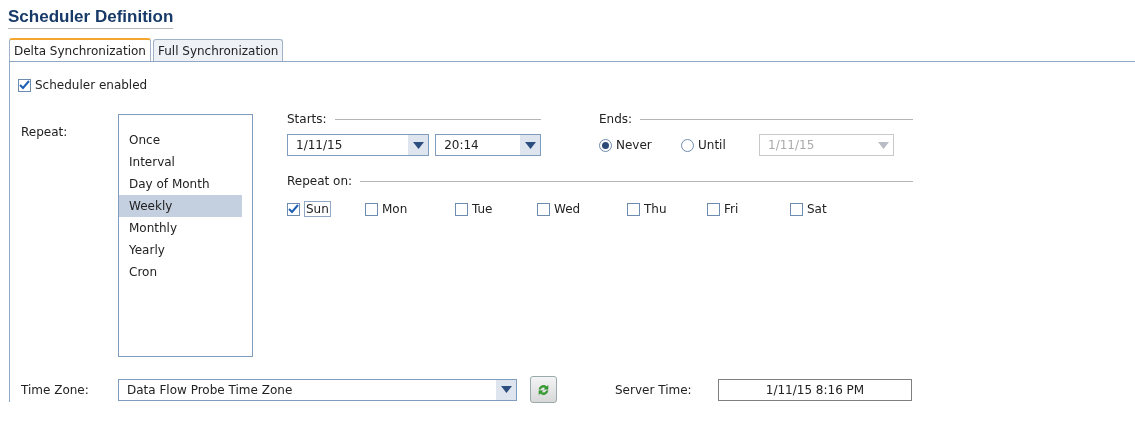 This screenshot has height=424, width=1135. What do you see at coordinates (180, 206) in the screenshot?
I see `list-item: Weekly` at bounding box center [180, 206].